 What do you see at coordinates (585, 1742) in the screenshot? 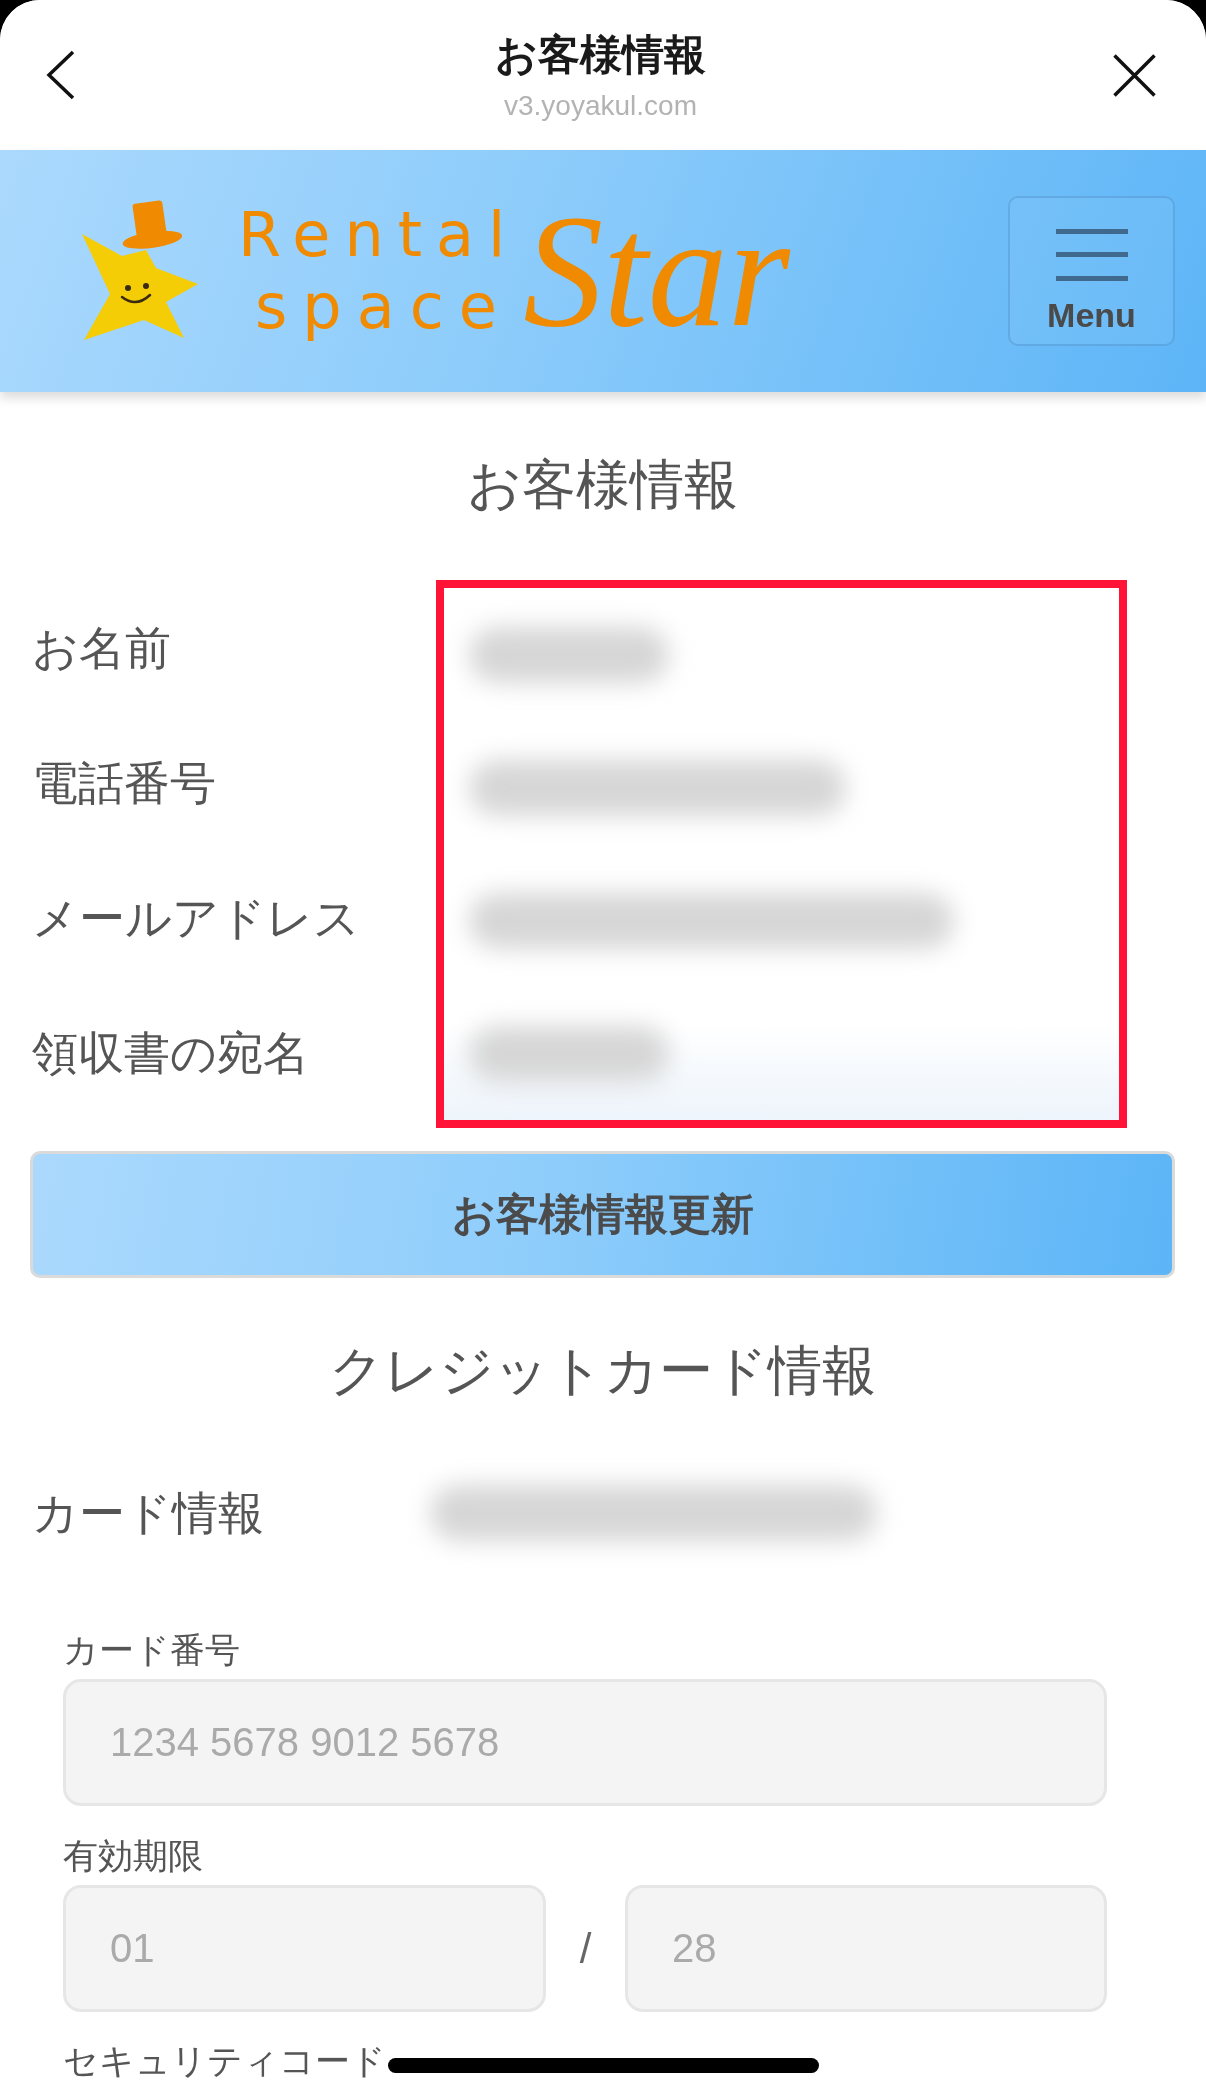
I see `input-field: 1234 5678 9012 5678` at bounding box center [585, 1742].